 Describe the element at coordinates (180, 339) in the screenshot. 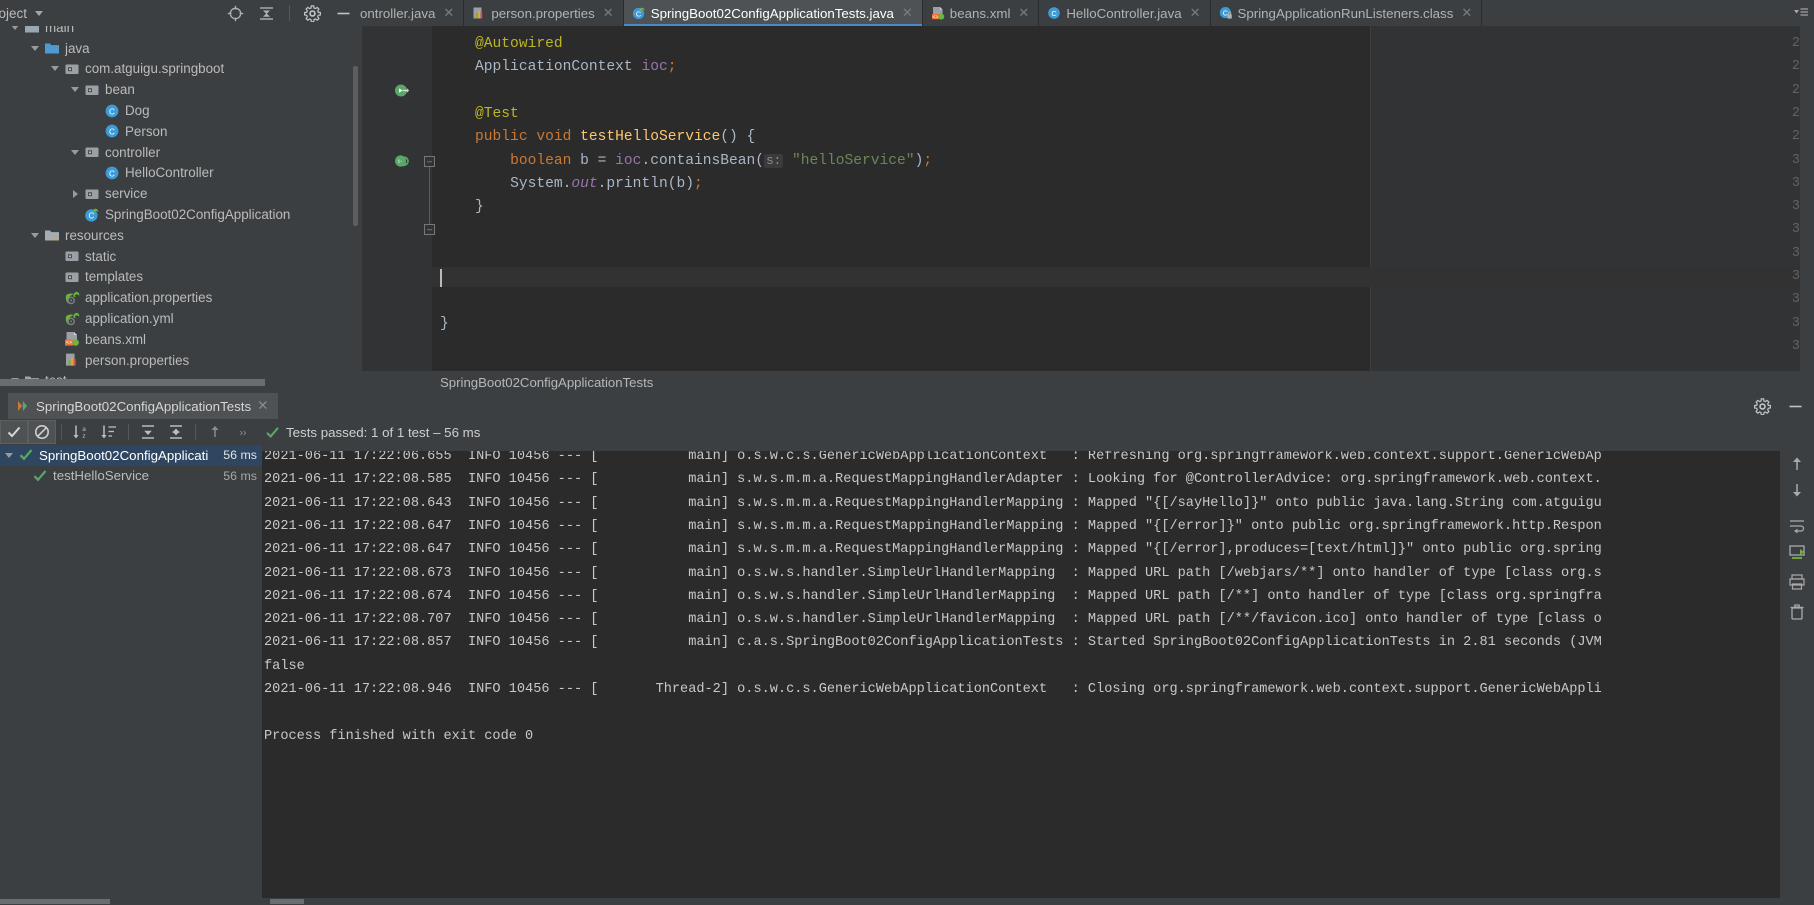

I see `tree-item: <> beans.xml` at that location.